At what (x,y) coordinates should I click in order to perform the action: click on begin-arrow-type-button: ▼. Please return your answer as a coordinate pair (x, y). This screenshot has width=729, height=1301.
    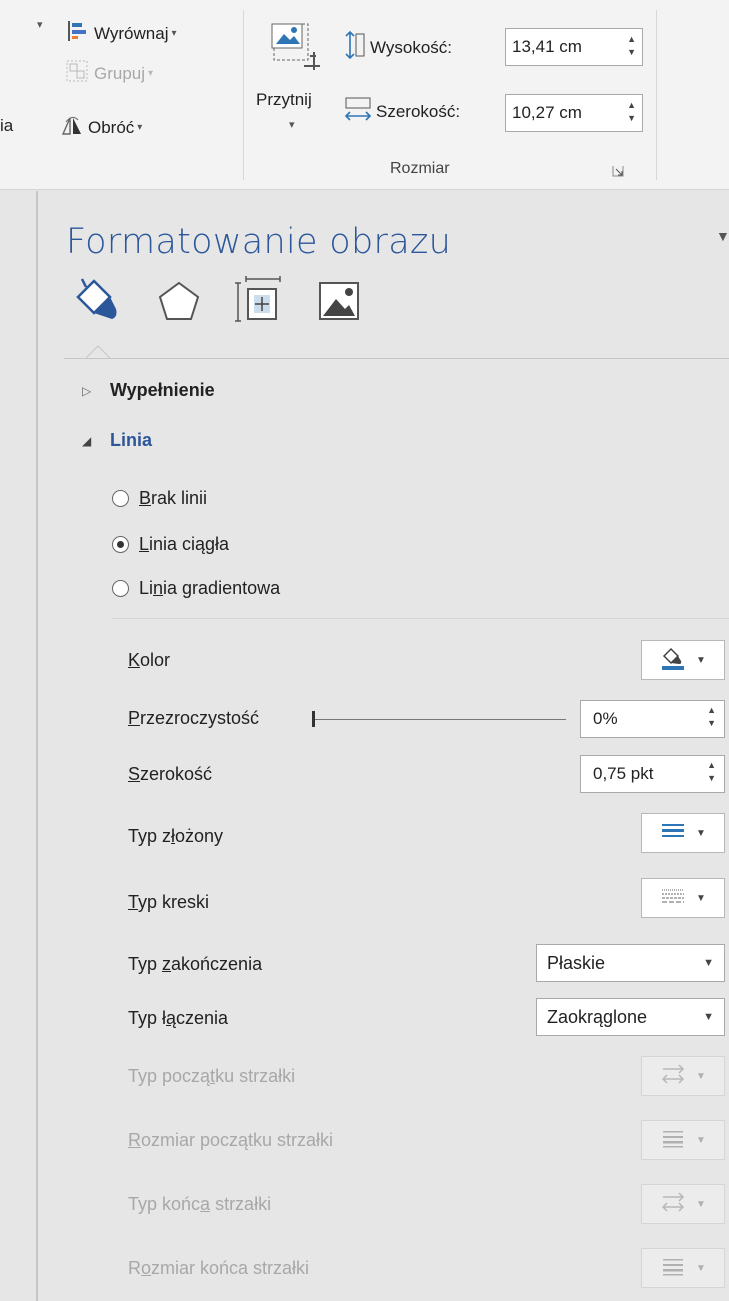
    Looking at the image, I should click on (683, 1076).